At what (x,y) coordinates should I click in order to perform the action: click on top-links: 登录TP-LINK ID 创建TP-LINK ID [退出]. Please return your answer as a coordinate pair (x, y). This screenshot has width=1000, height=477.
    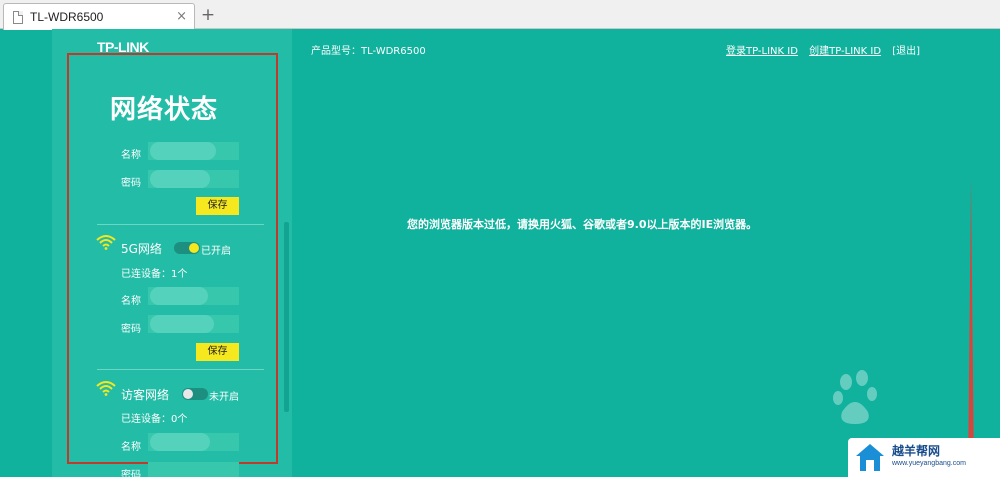
    Looking at the image, I should click on (823, 49).